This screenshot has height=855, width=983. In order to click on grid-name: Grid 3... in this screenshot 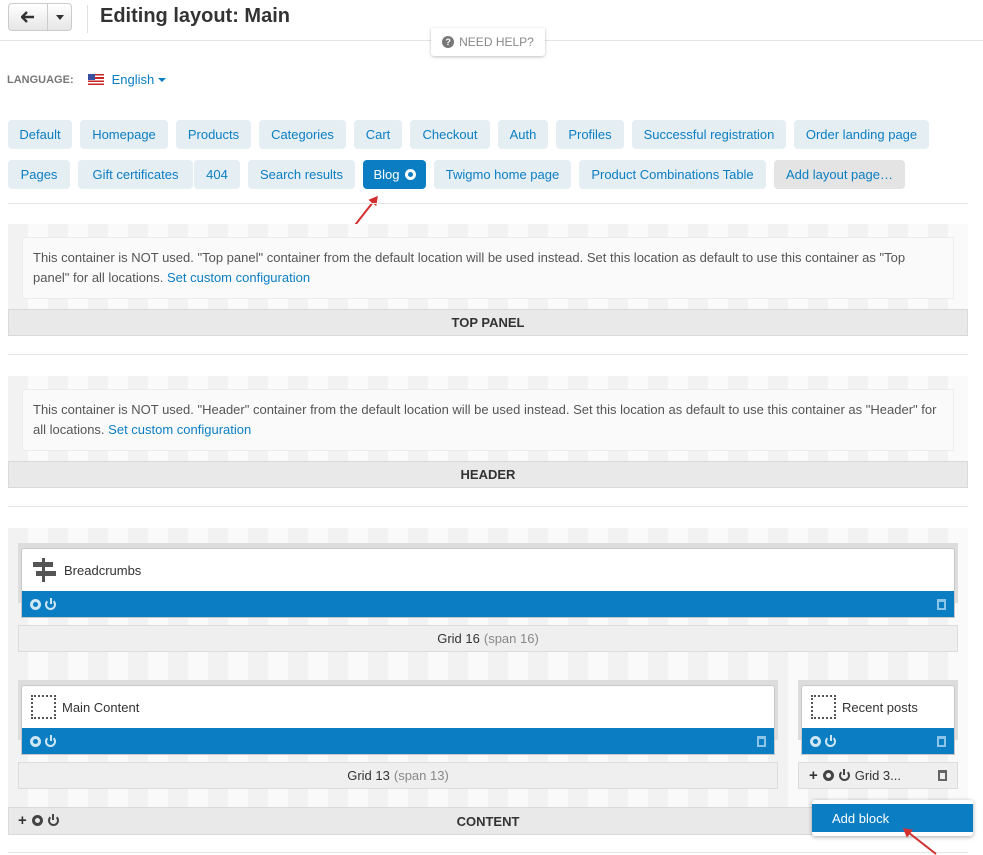, I will do `click(878, 775)`.